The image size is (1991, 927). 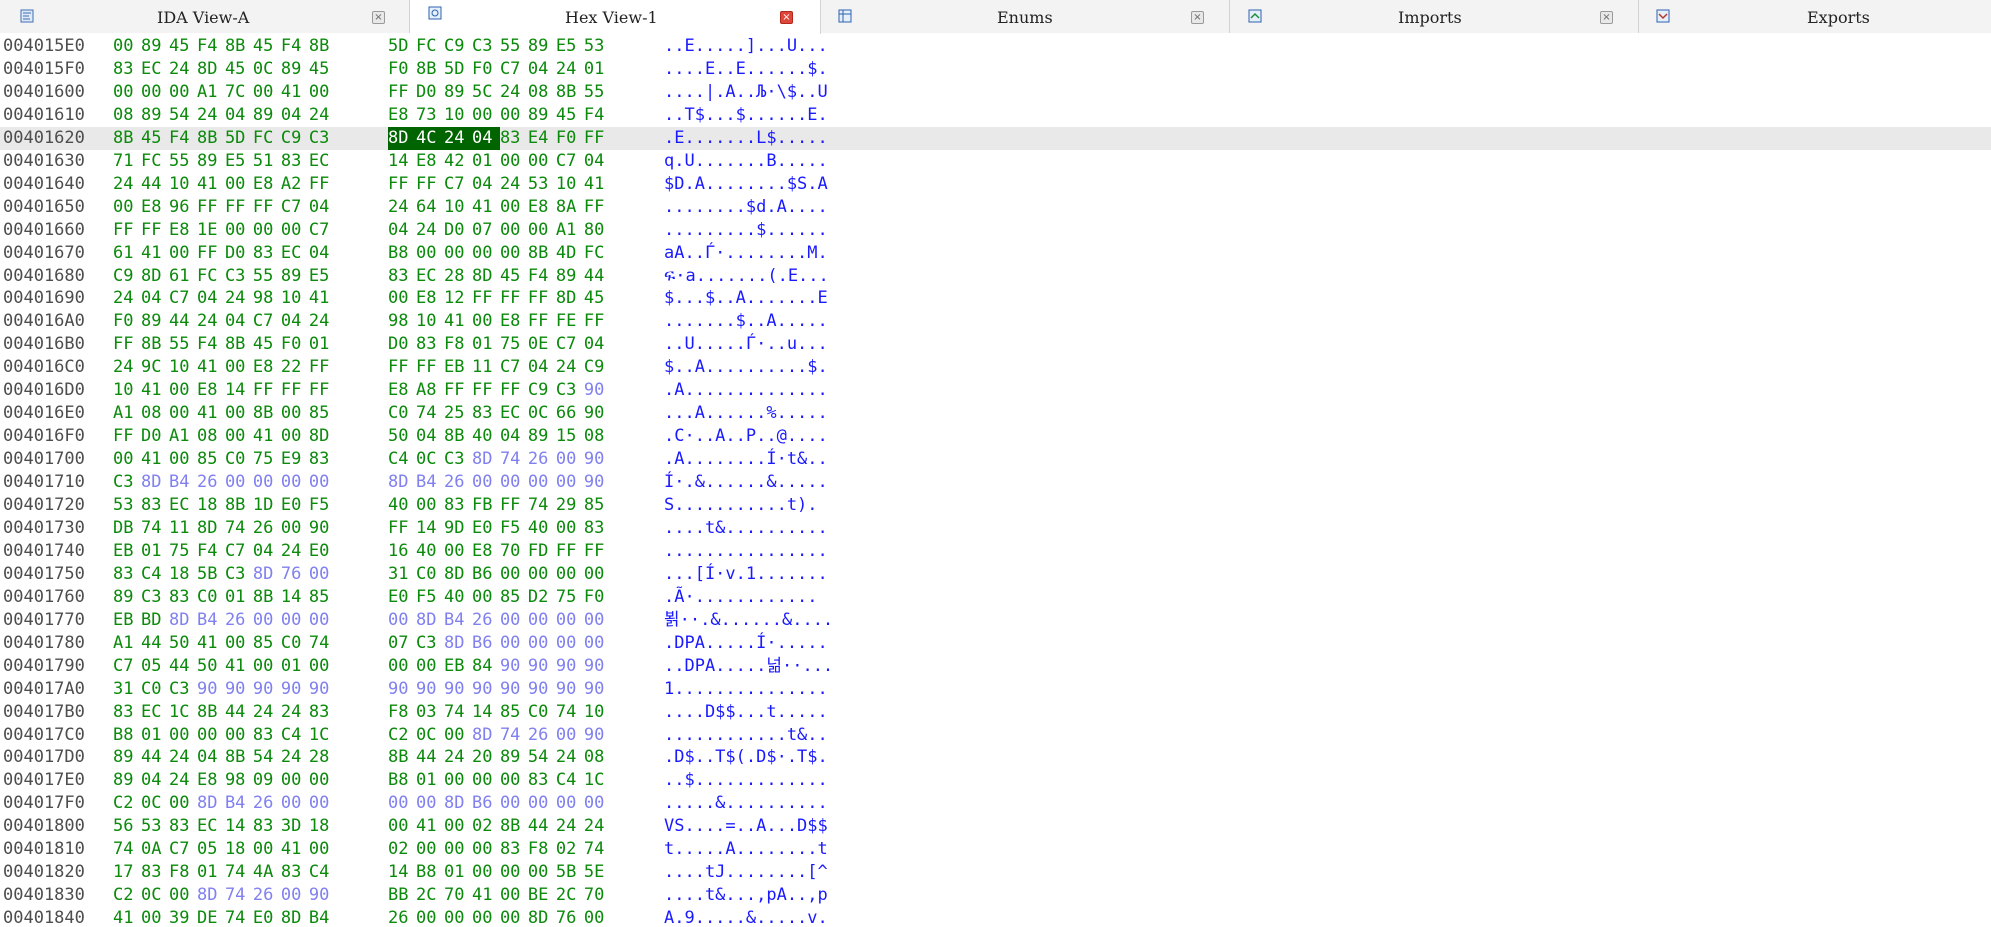 What do you see at coordinates (570, 230) in the screenshot?
I see `hex-byte: A1` at bounding box center [570, 230].